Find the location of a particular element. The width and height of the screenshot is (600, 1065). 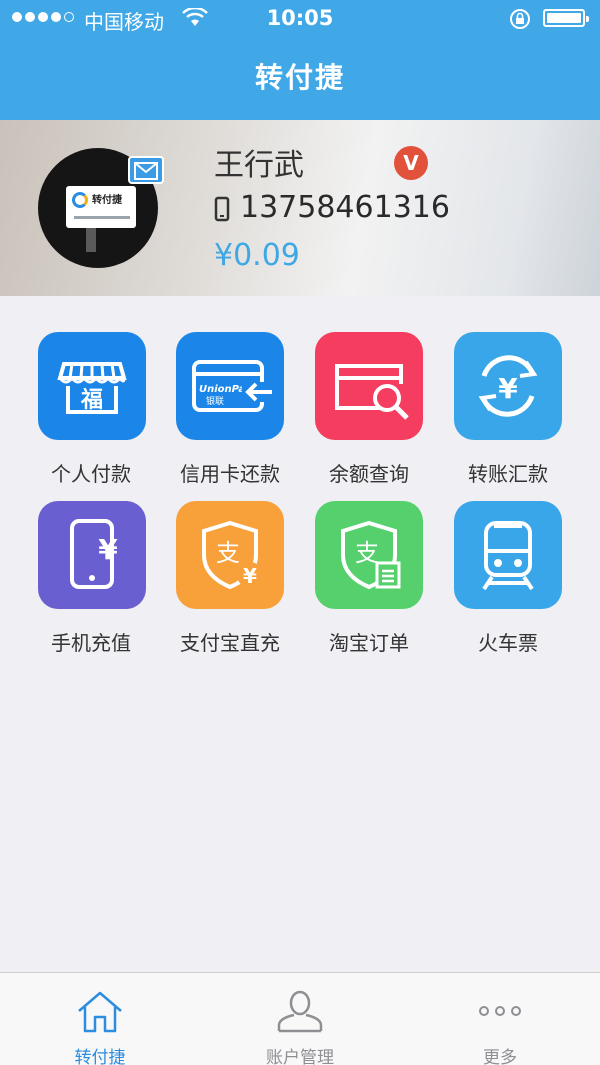

mobile-phone-icon is located at coordinates (222, 211).